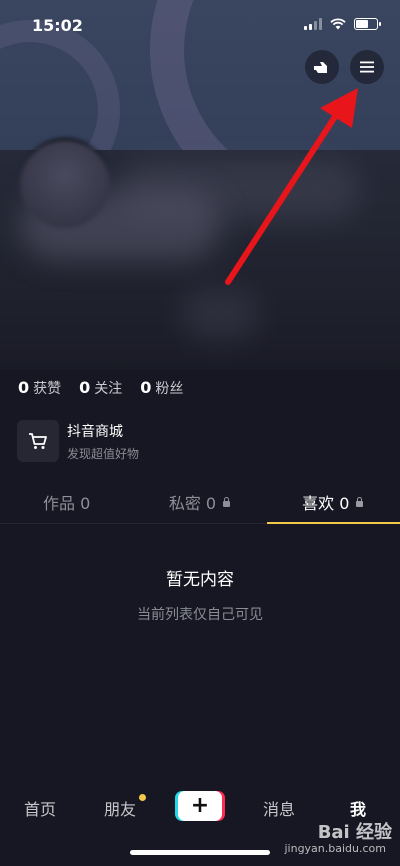 The image size is (400, 866). I want to click on menu-button, so click(367, 67).